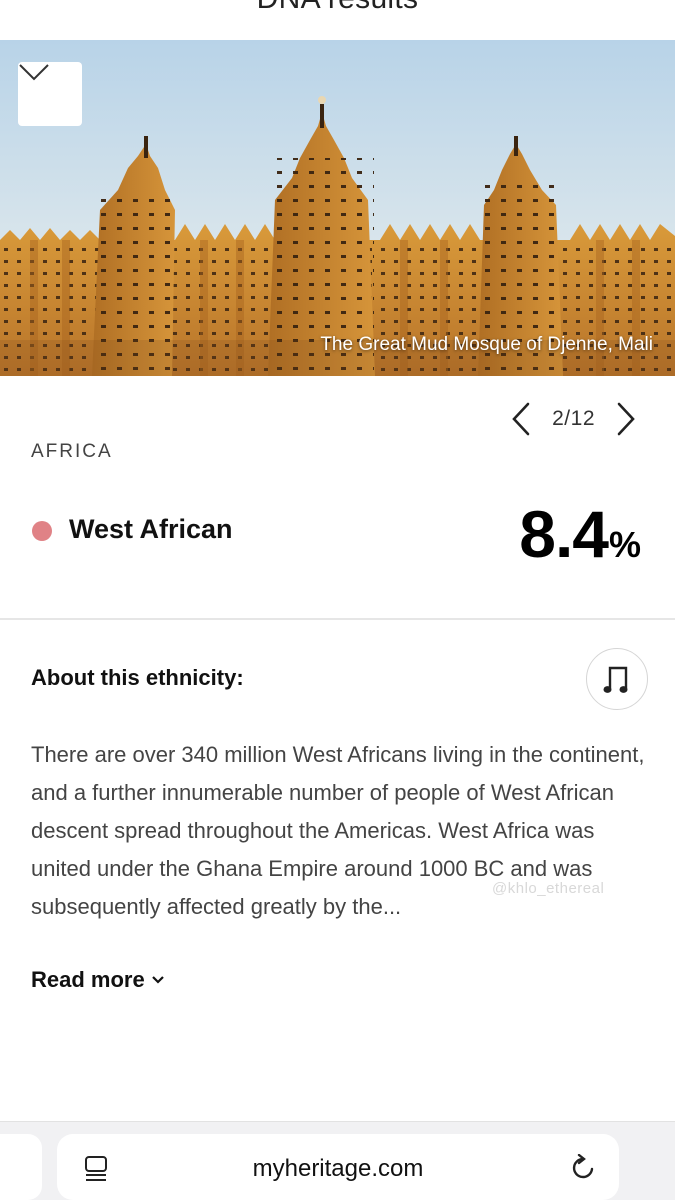  I want to click on ethnicity-percentage: 8.4%, so click(580, 534).